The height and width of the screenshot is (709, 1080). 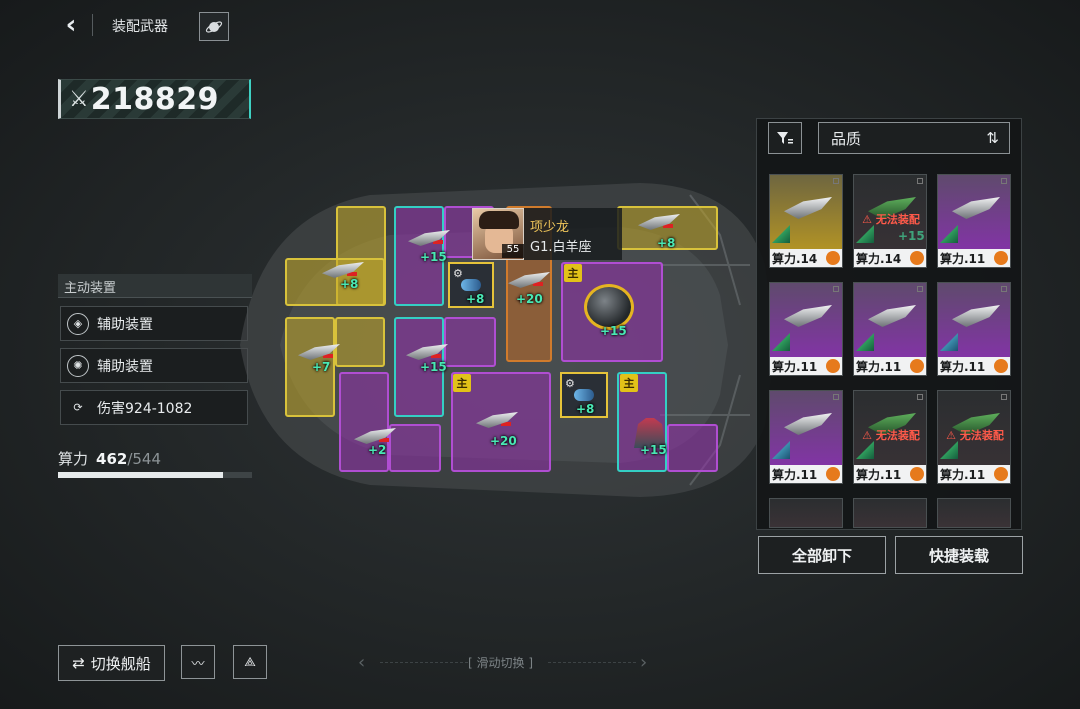 I want to click on computing-power-current: 462, so click(x=112, y=459).